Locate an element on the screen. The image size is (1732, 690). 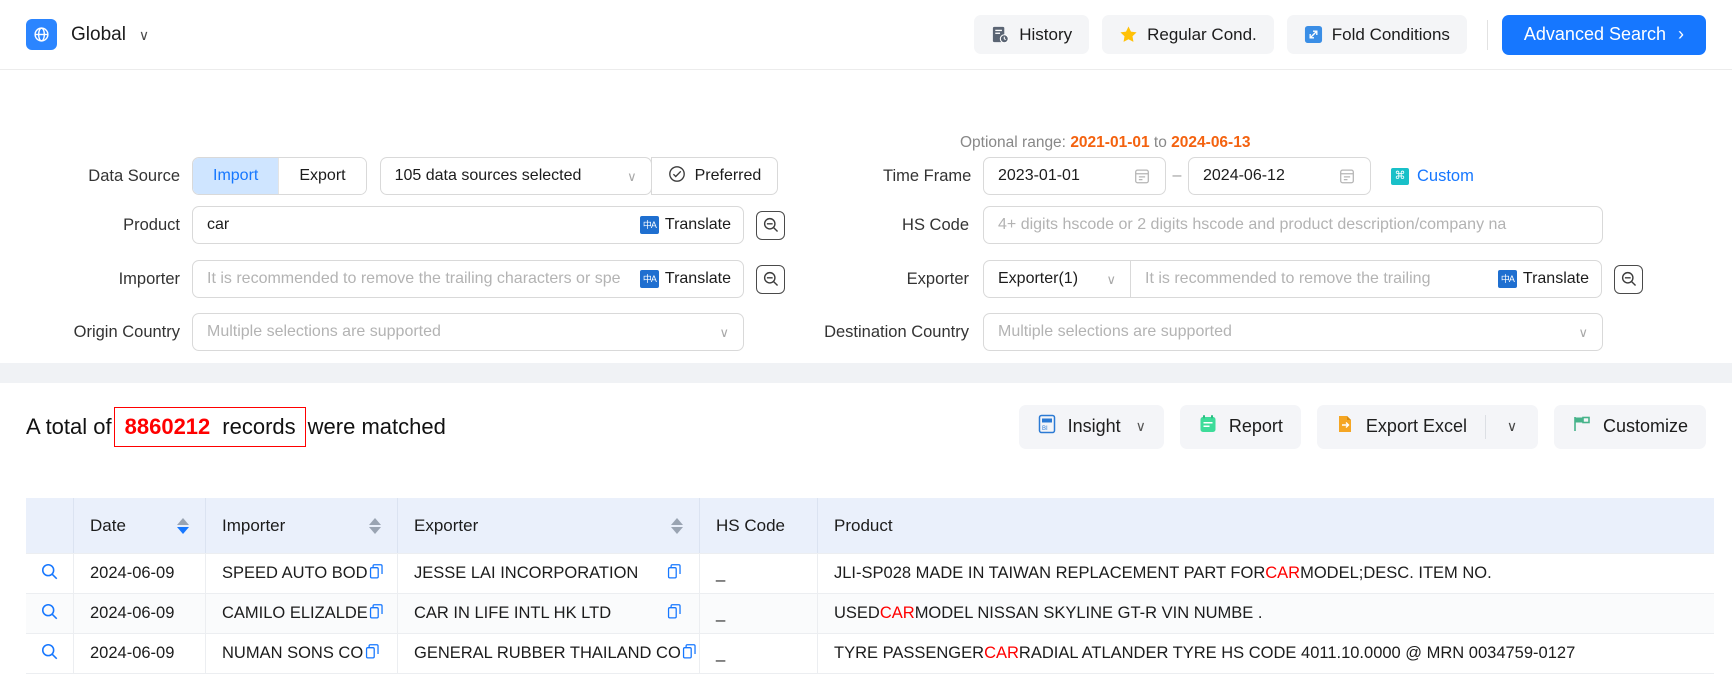
record-count: 8860212 is located at coordinates (167, 426).